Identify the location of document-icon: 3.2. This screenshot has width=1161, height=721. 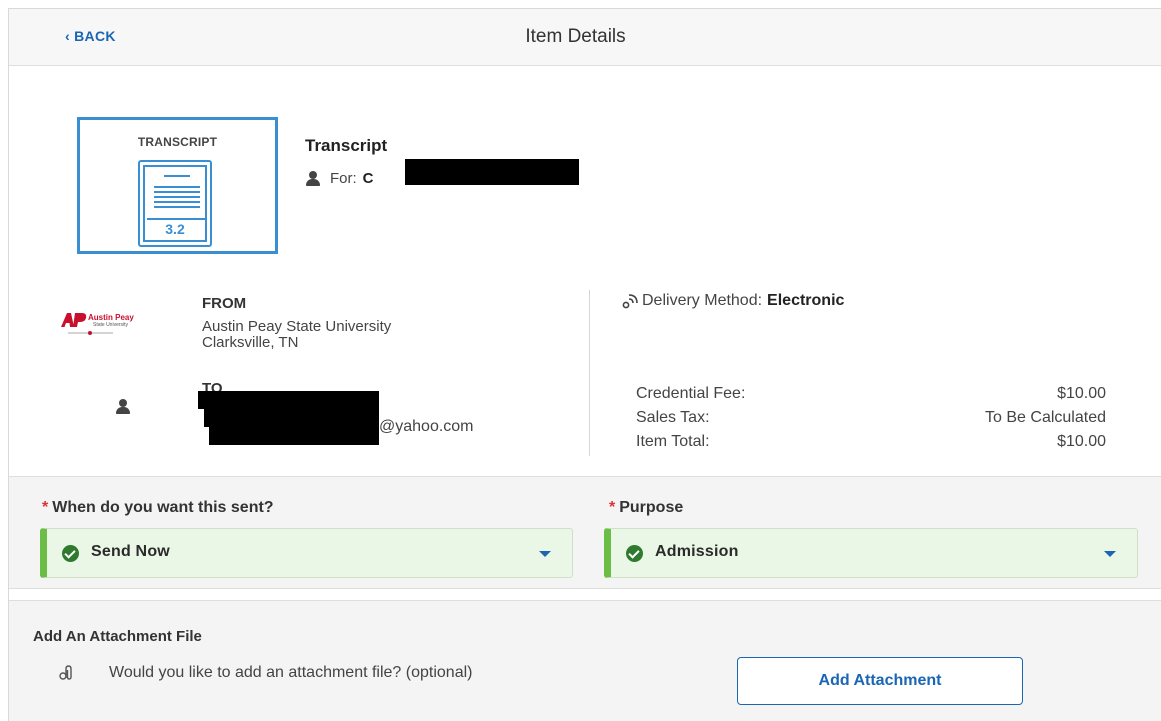
(175, 203).